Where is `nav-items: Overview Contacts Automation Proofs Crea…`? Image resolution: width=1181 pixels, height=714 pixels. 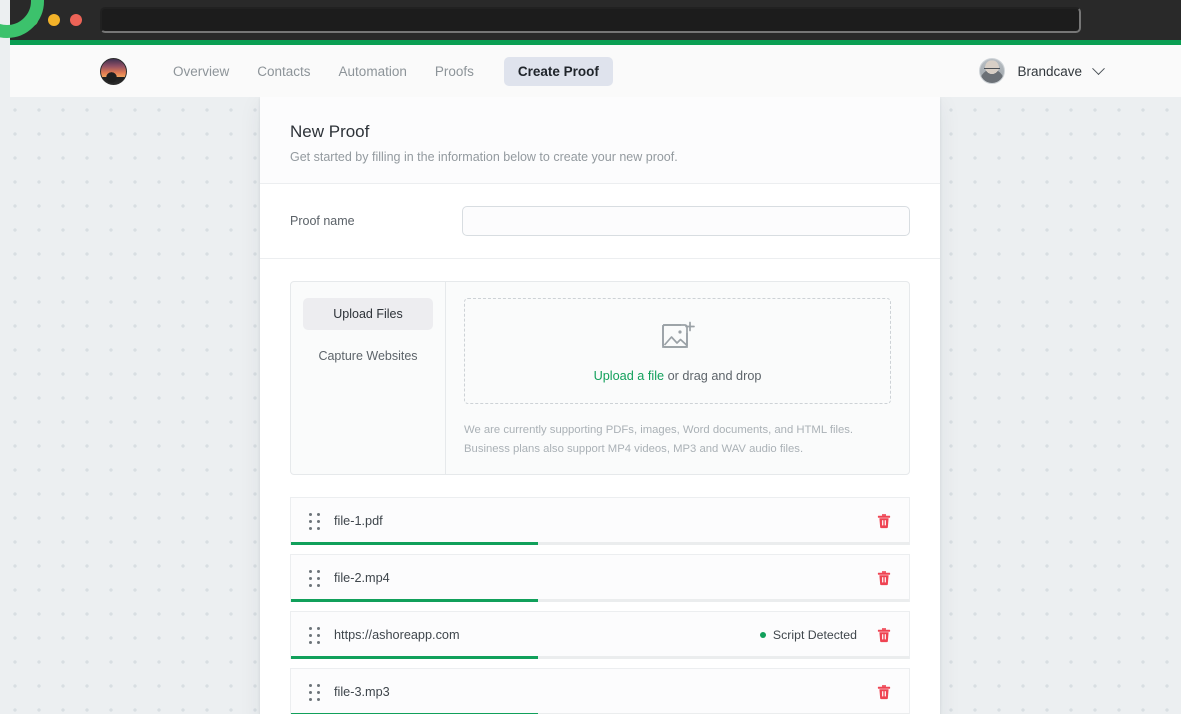 nav-items: Overview Contacts Automation Proofs Crea… is located at coordinates (386, 71).